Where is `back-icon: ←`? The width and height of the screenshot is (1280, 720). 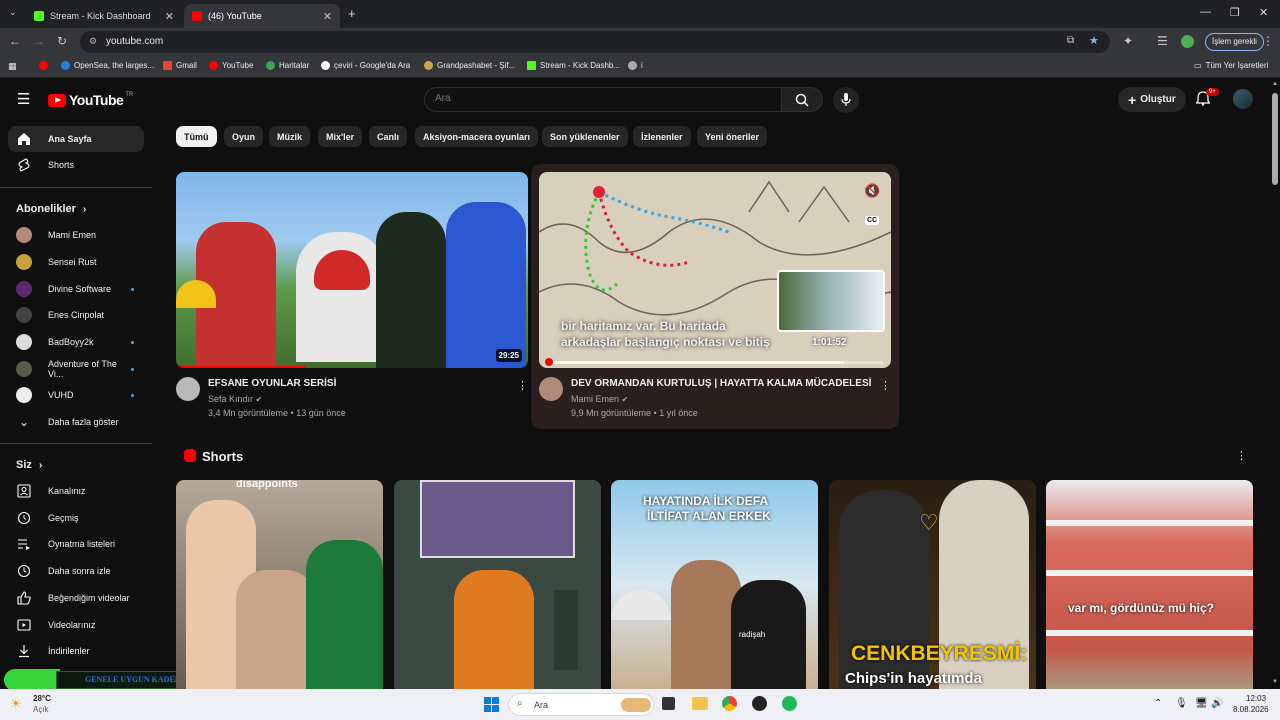 back-icon: ← is located at coordinates (15, 41).